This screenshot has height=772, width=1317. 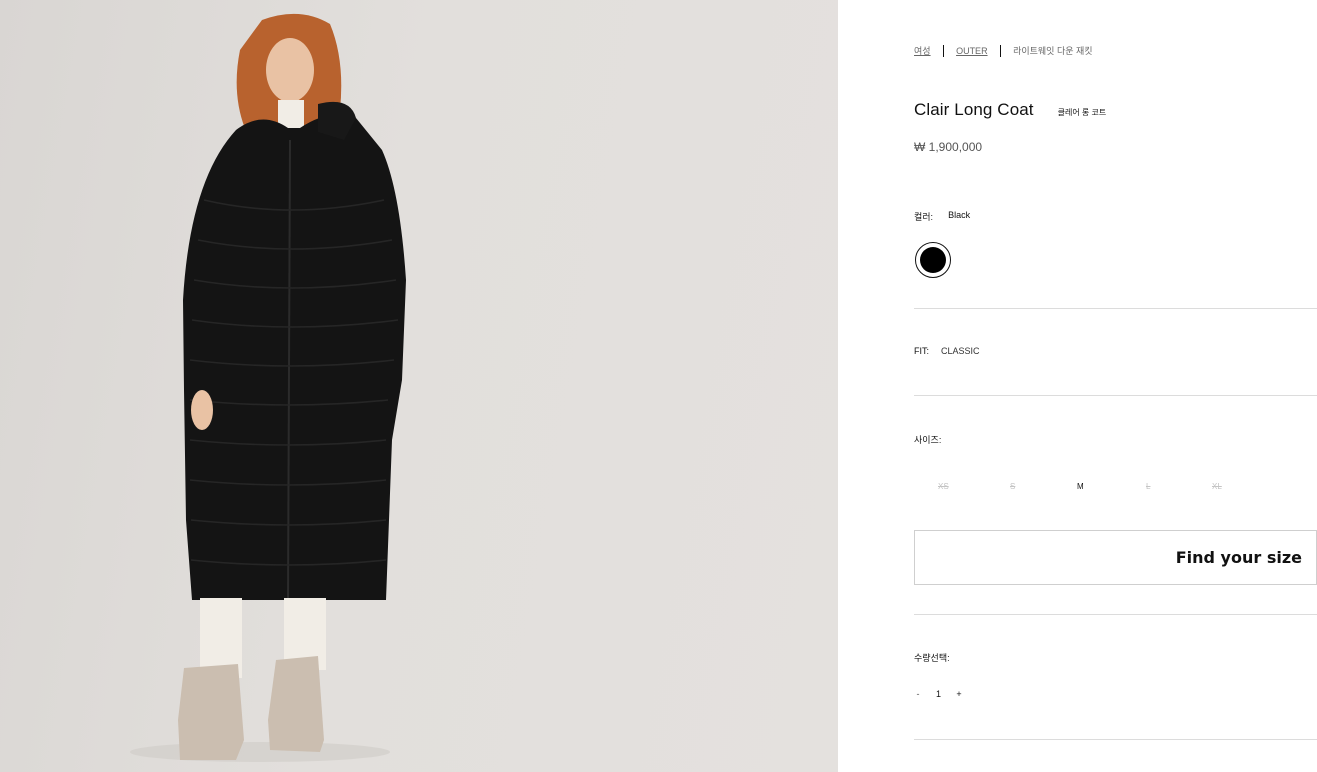 What do you see at coordinates (1115, 557) in the screenshot?
I see `find-your-size-button: Find your size` at bounding box center [1115, 557].